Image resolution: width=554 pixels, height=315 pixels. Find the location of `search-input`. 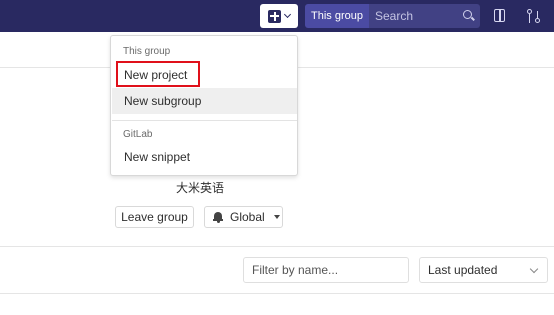

search-input is located at coordinates (418, 16).